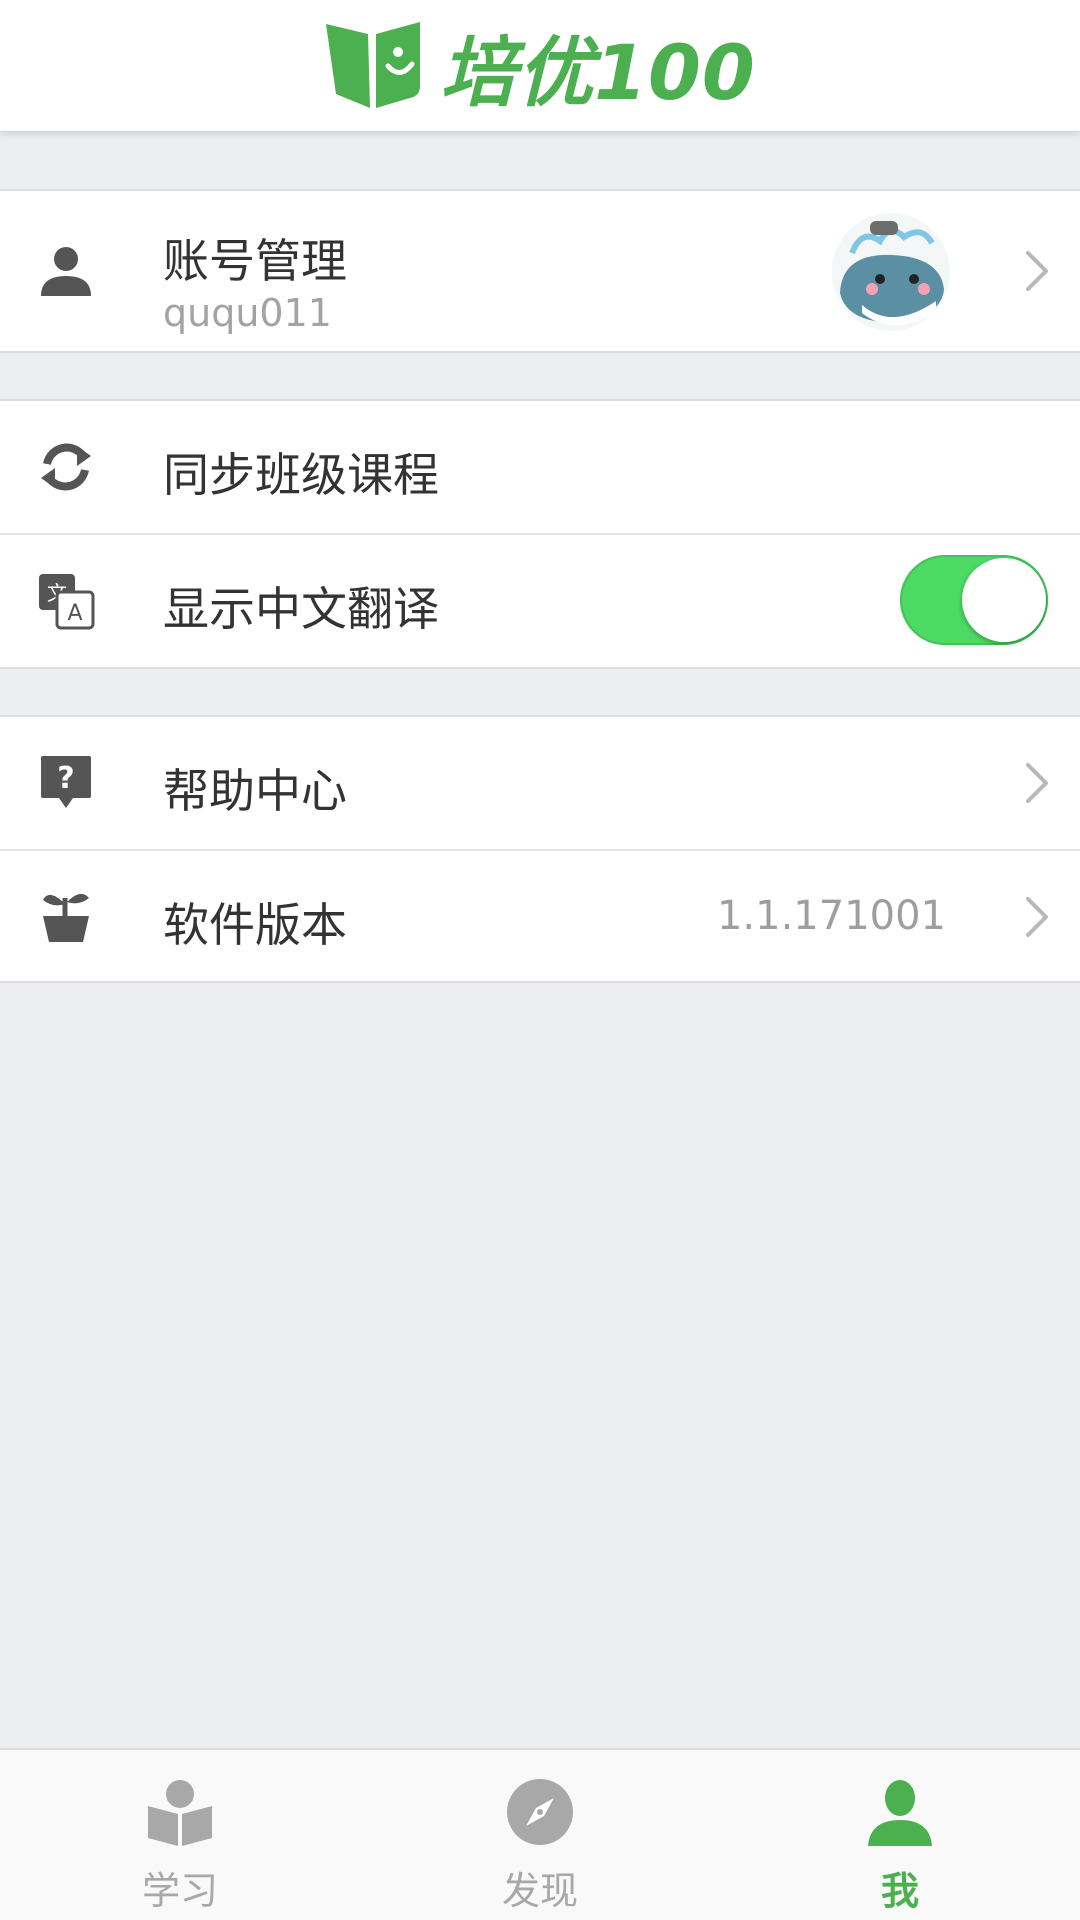 This screenshot has height=1920, width=1080. I want to click on app-header: 培优100, so click(540, 65).